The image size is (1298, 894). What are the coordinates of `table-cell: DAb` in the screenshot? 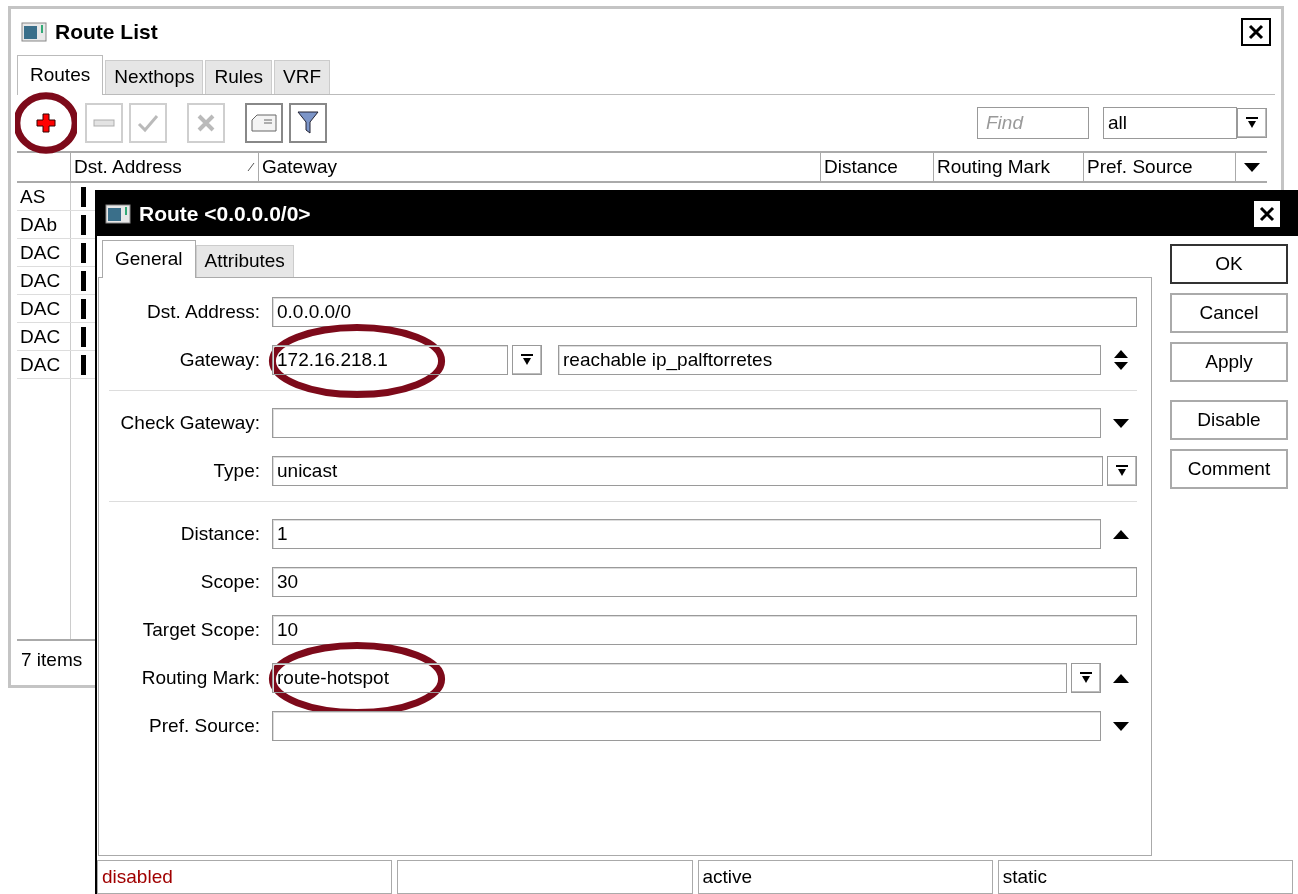 It's located at (44, 224).